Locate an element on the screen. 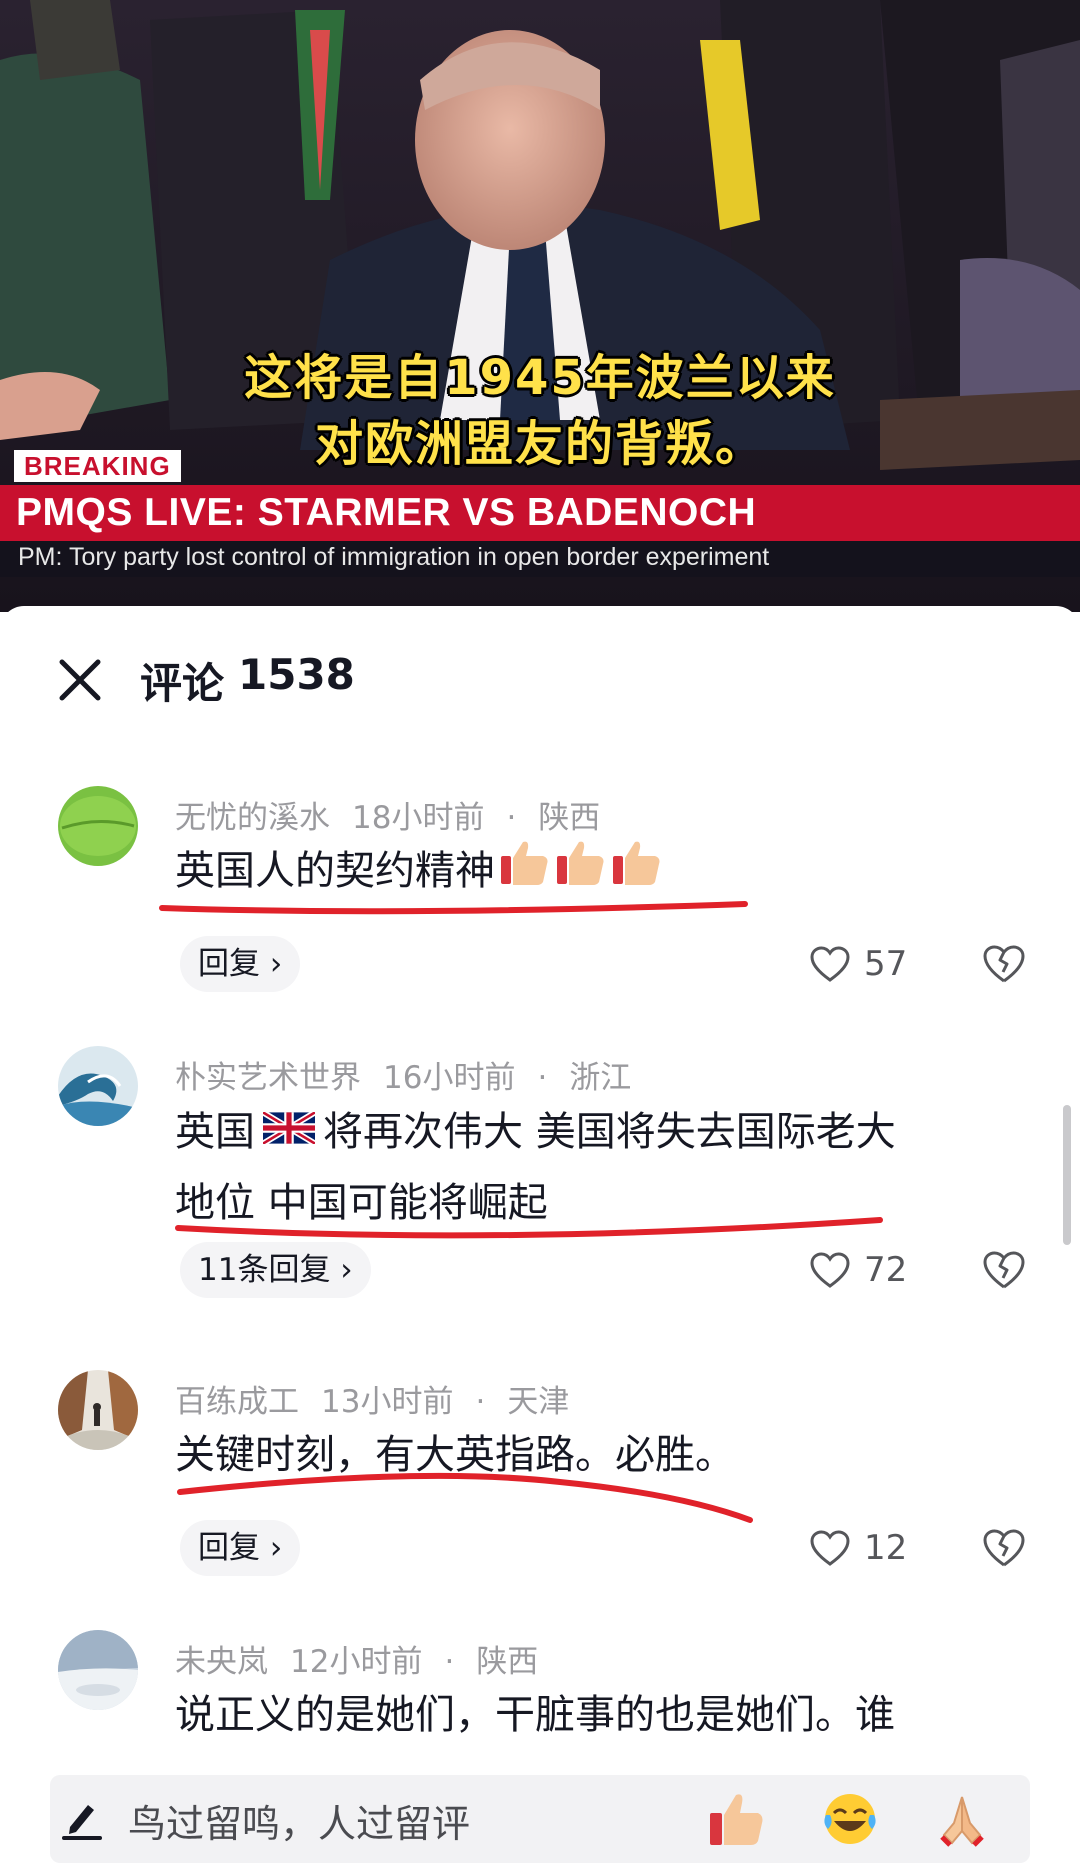 This screenshot has width=1080, height=1868. comment-text-block: 关键时刻，有大英指路。必胜。 is located at coordinates (595, 1455).